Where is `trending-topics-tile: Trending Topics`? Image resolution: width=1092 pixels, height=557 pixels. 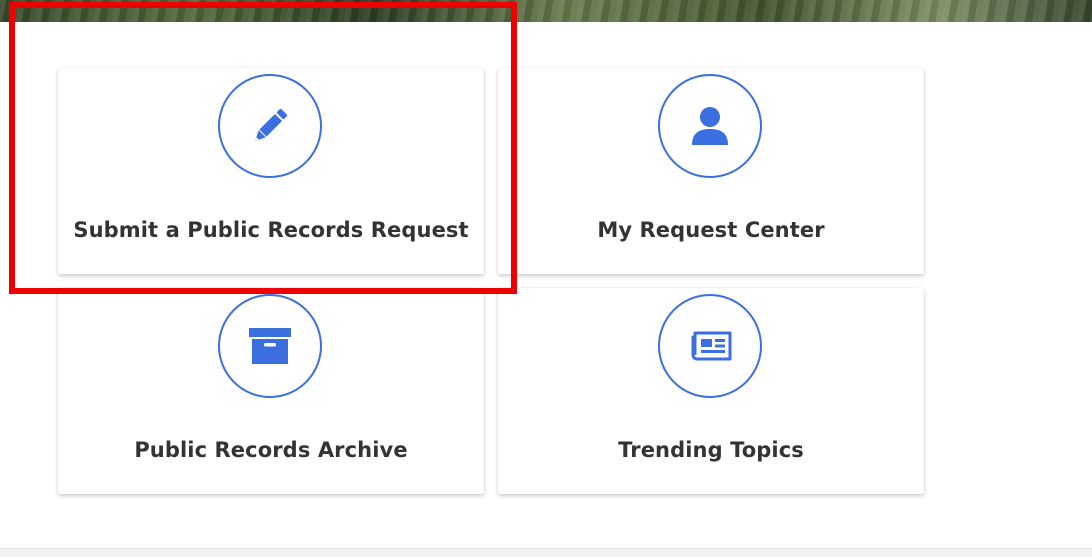 trending-topics-tile: Trending Topics is located at coordinates (711, 391).